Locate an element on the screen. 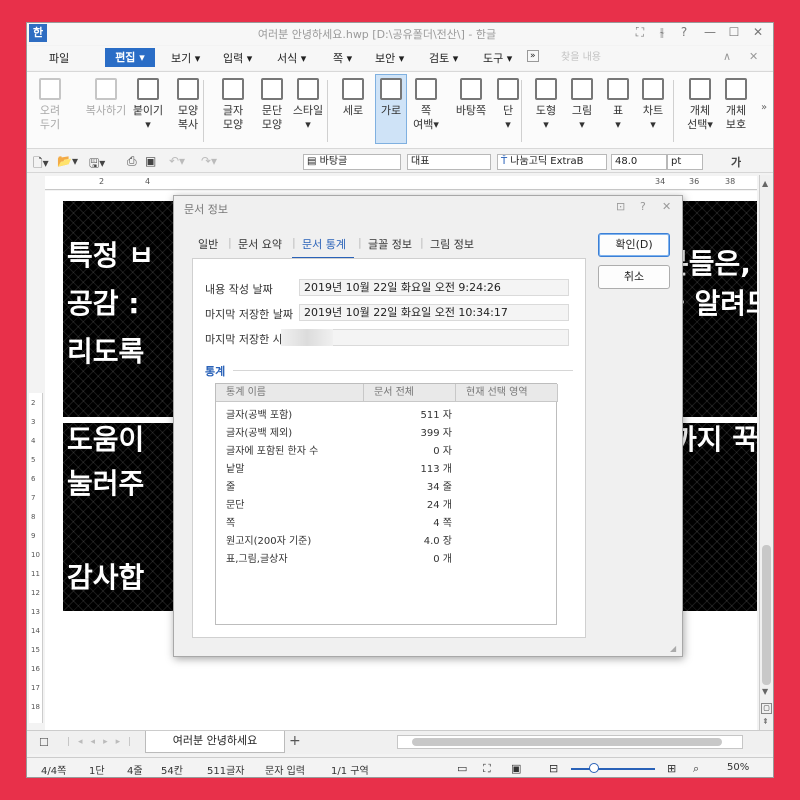  font-select: Ť 나눔고딕 ExtraB is located at coordinates (552, 162).